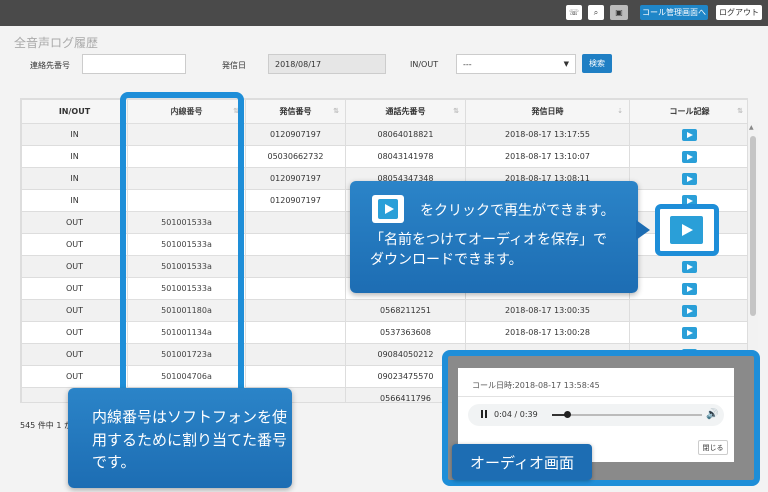  Describe the element at coordinates (56, 43) in the screenshot. I see `page-title: 全音声ログ履歴` at that location.